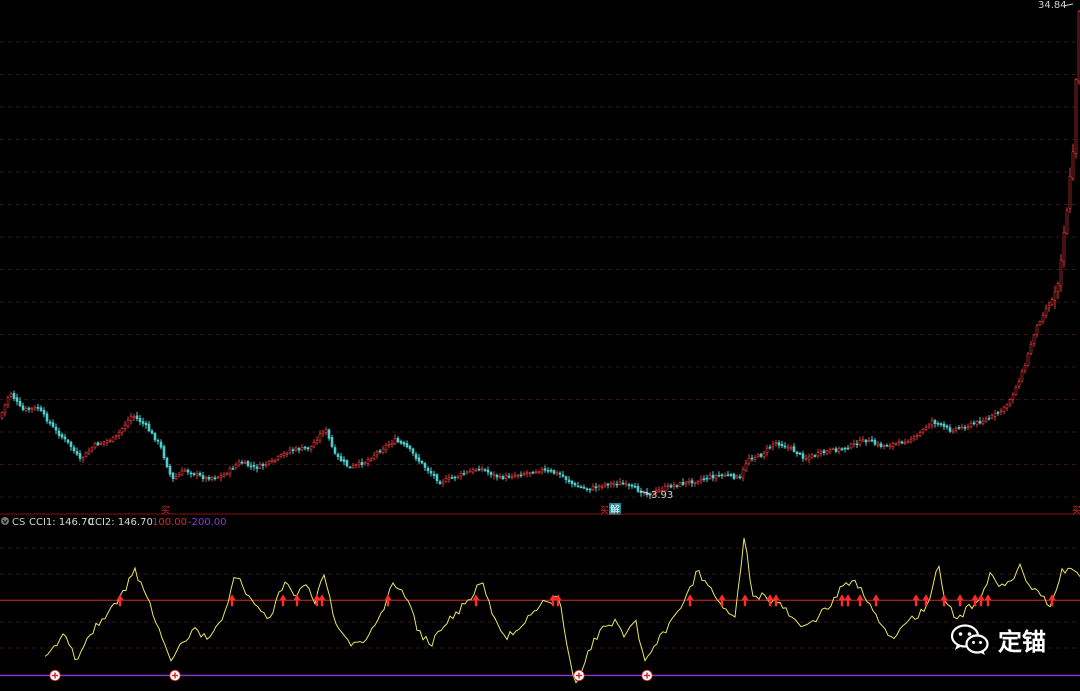 The width and height of the screenshot is (1080, 691). I want to click on price-high-label: 34.84, so click(1052, 5).